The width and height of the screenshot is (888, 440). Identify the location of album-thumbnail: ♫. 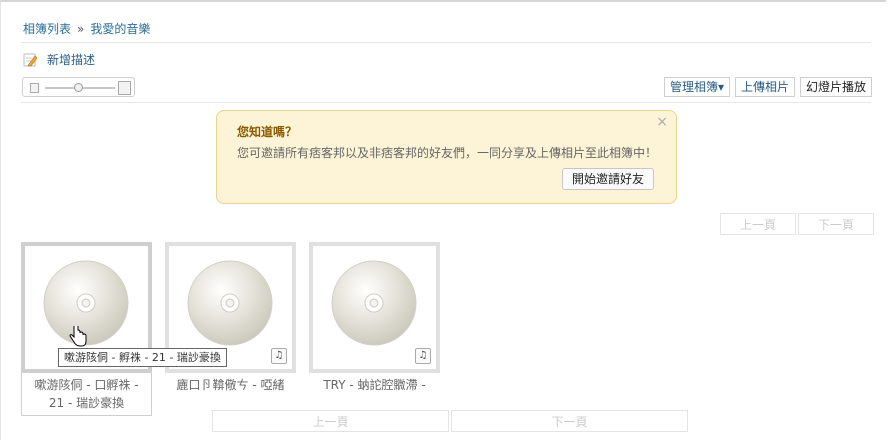
(374, 307).